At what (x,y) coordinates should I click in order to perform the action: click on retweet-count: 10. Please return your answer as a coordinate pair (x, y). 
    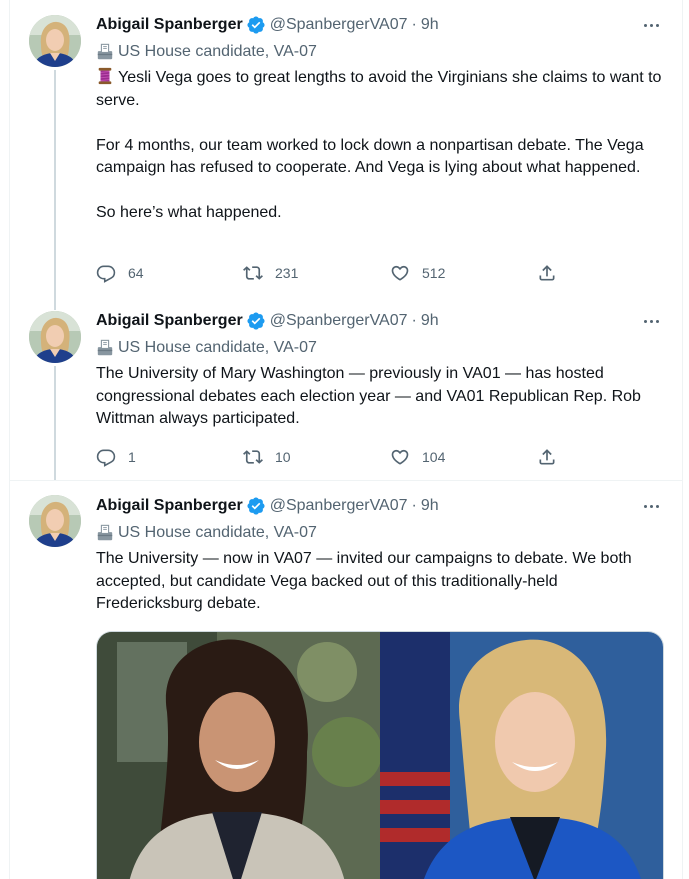
    Looking at the image, I should click on (283, 457).